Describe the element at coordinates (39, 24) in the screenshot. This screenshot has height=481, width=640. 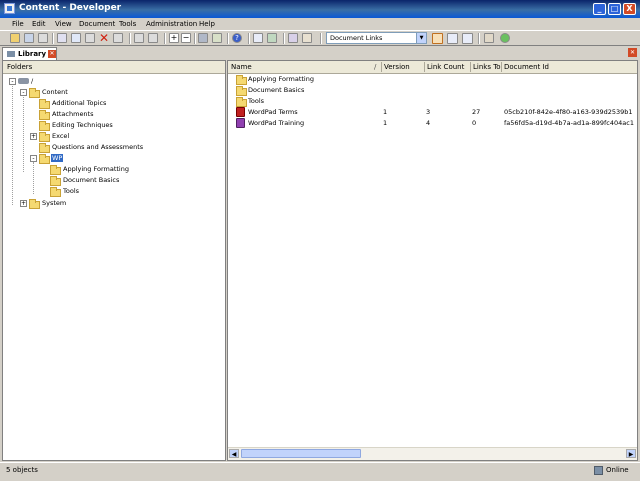
I see `menu-edit: Edit` at that location.